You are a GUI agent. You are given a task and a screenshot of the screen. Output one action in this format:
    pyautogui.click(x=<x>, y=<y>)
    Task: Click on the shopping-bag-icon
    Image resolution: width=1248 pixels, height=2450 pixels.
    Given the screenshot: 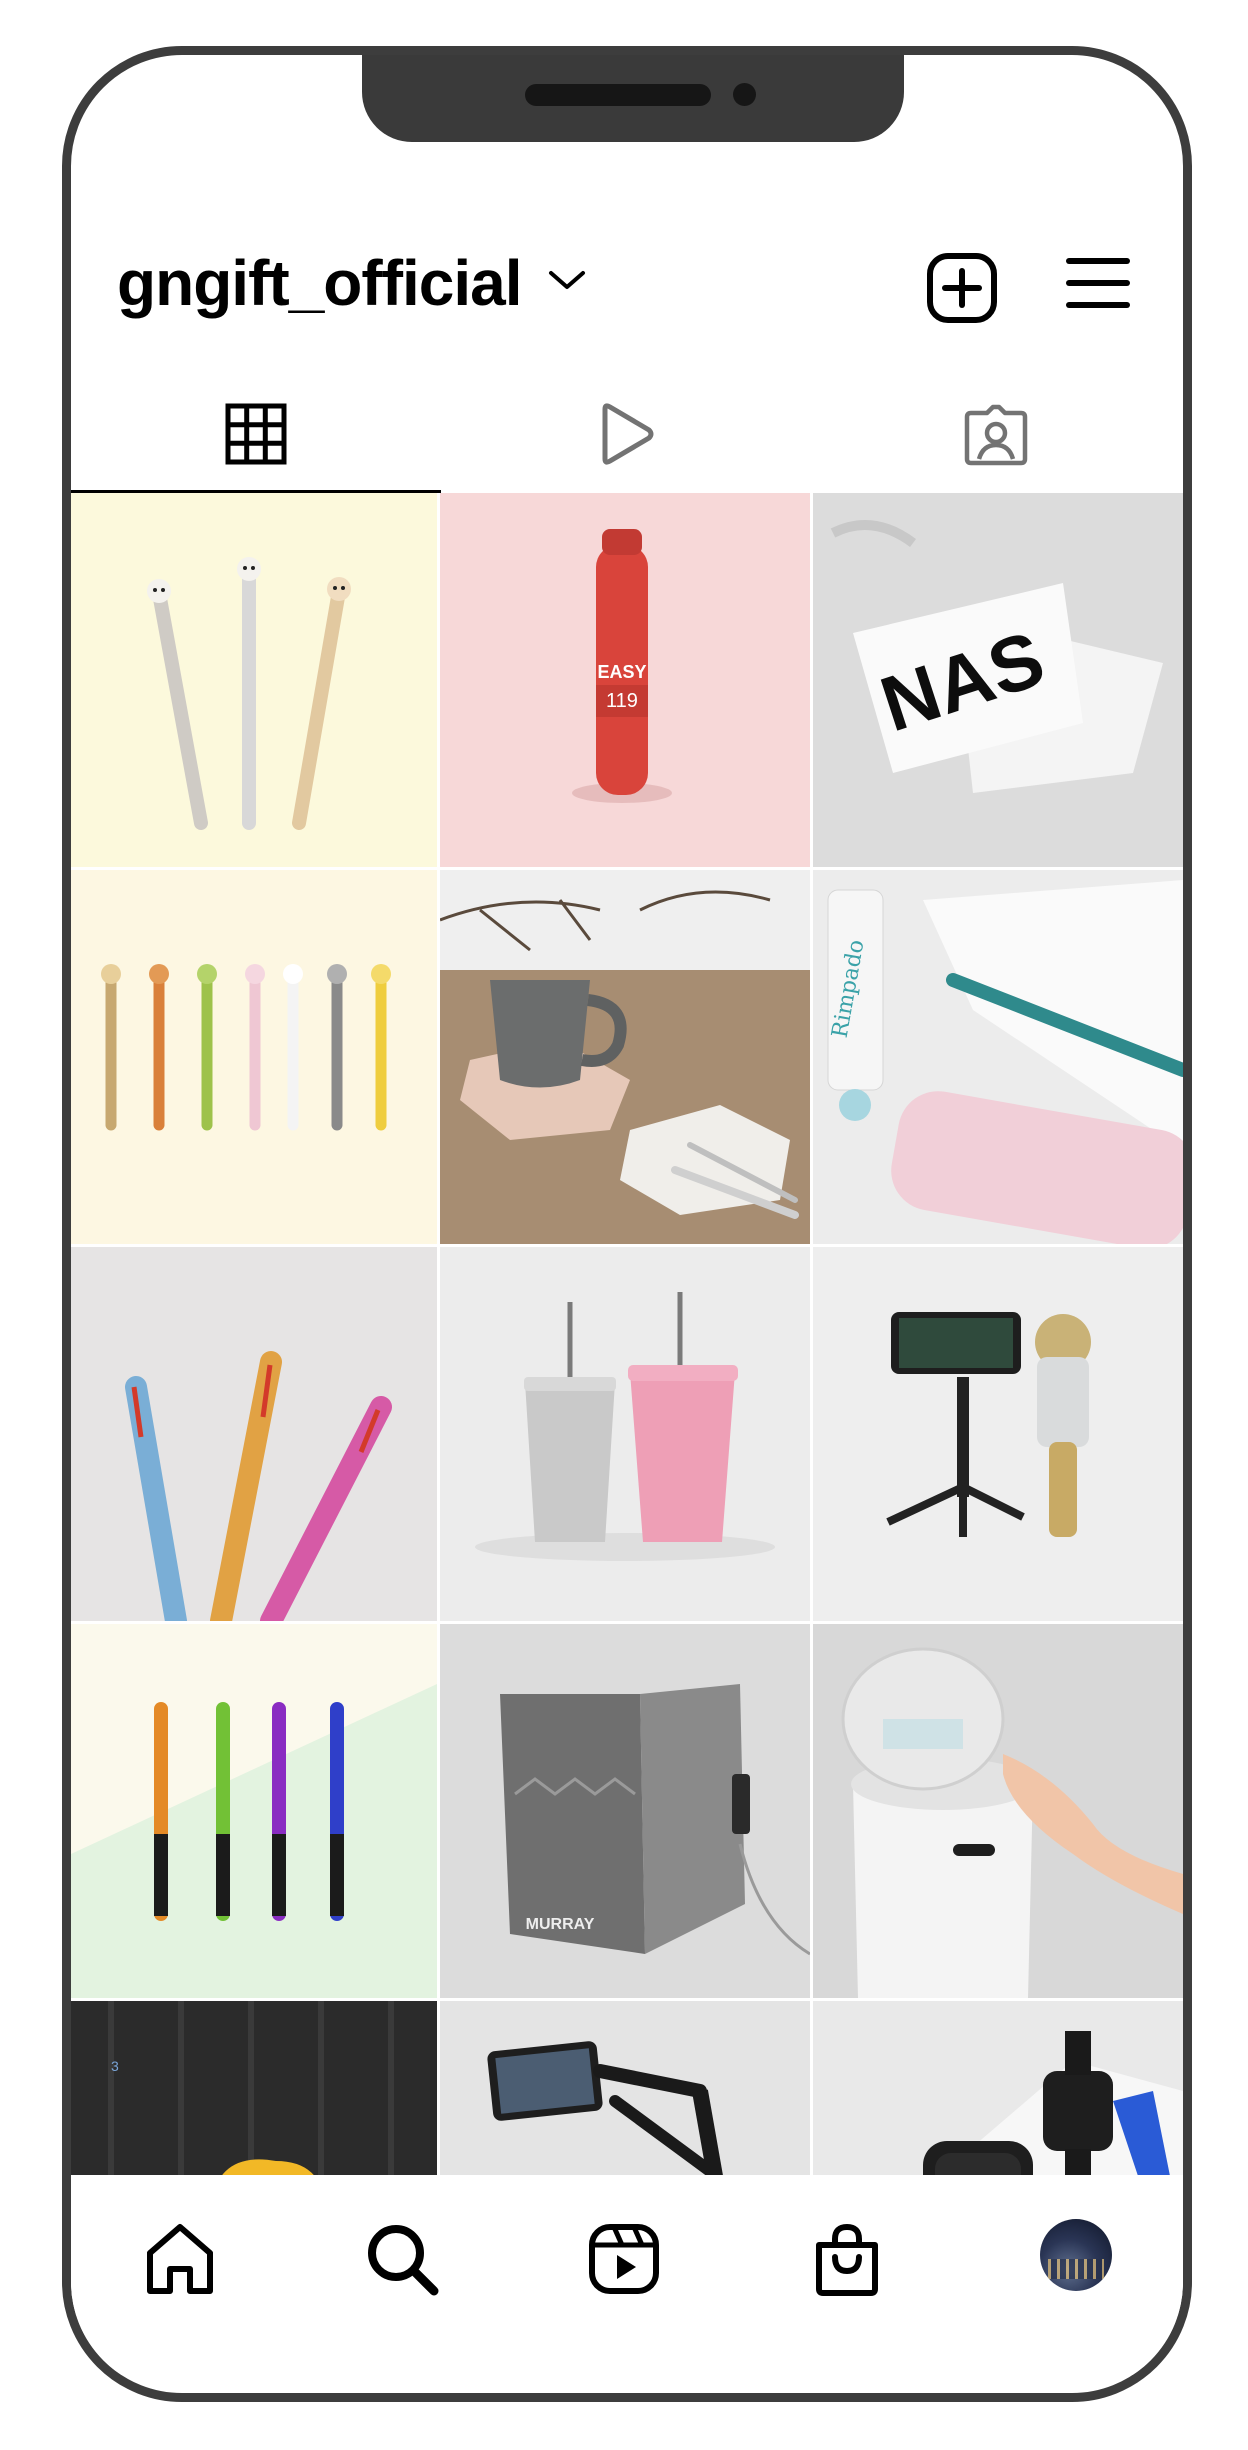 What is the action you would take?
    pyautogui.click(x=847, y=2259)
    